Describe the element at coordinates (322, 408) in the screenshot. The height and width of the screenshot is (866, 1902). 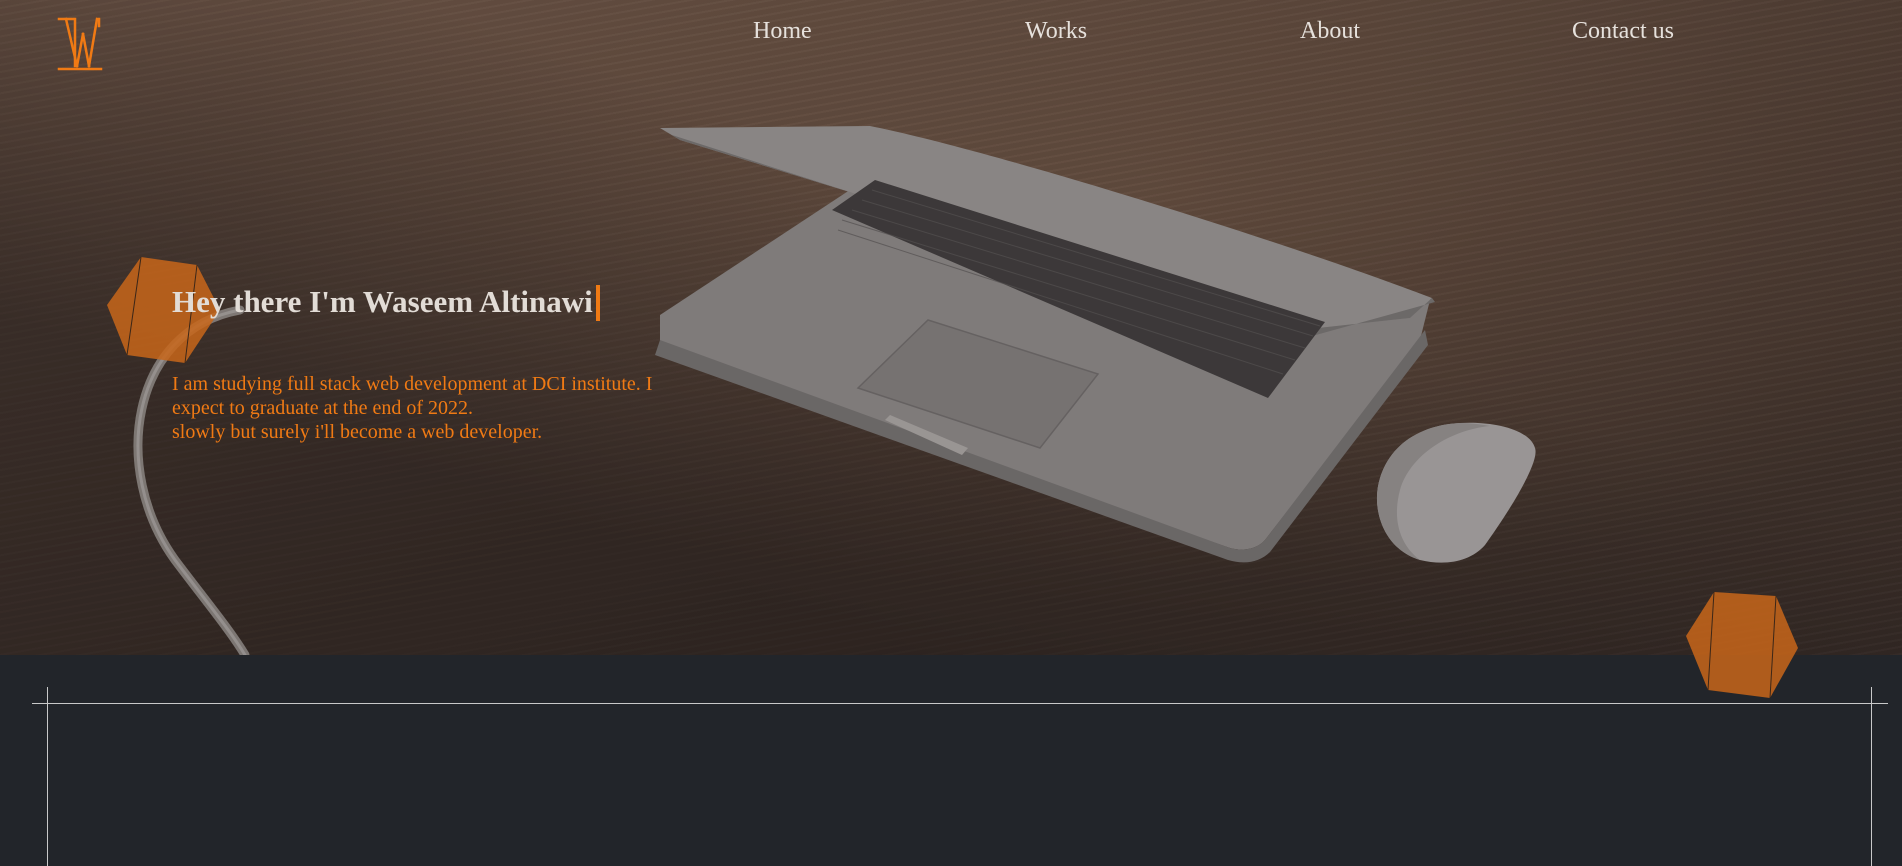
I see `hero-description-line: expect to graduate at the end of 2022.` at that location.